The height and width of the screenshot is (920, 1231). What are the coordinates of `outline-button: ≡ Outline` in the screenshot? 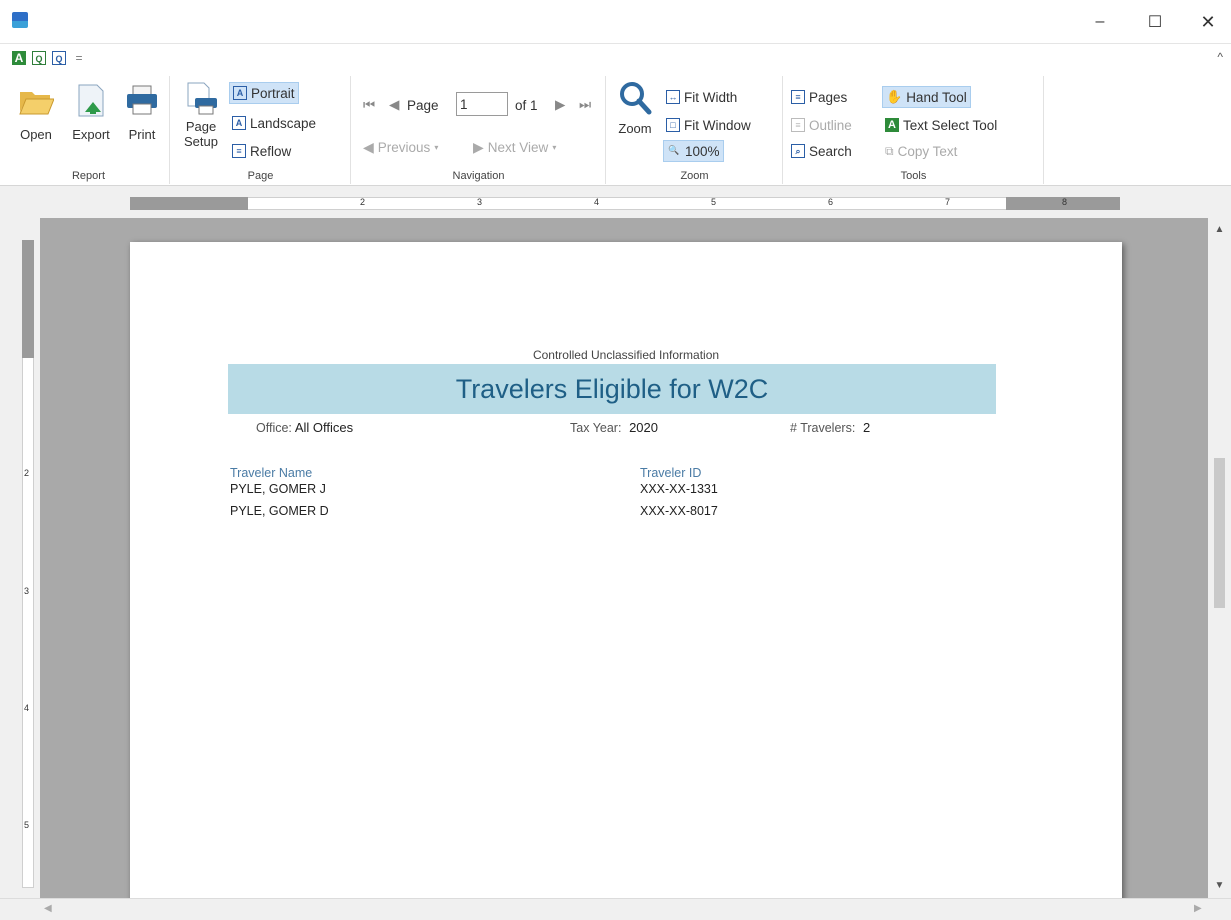 It's located at (821, 125).